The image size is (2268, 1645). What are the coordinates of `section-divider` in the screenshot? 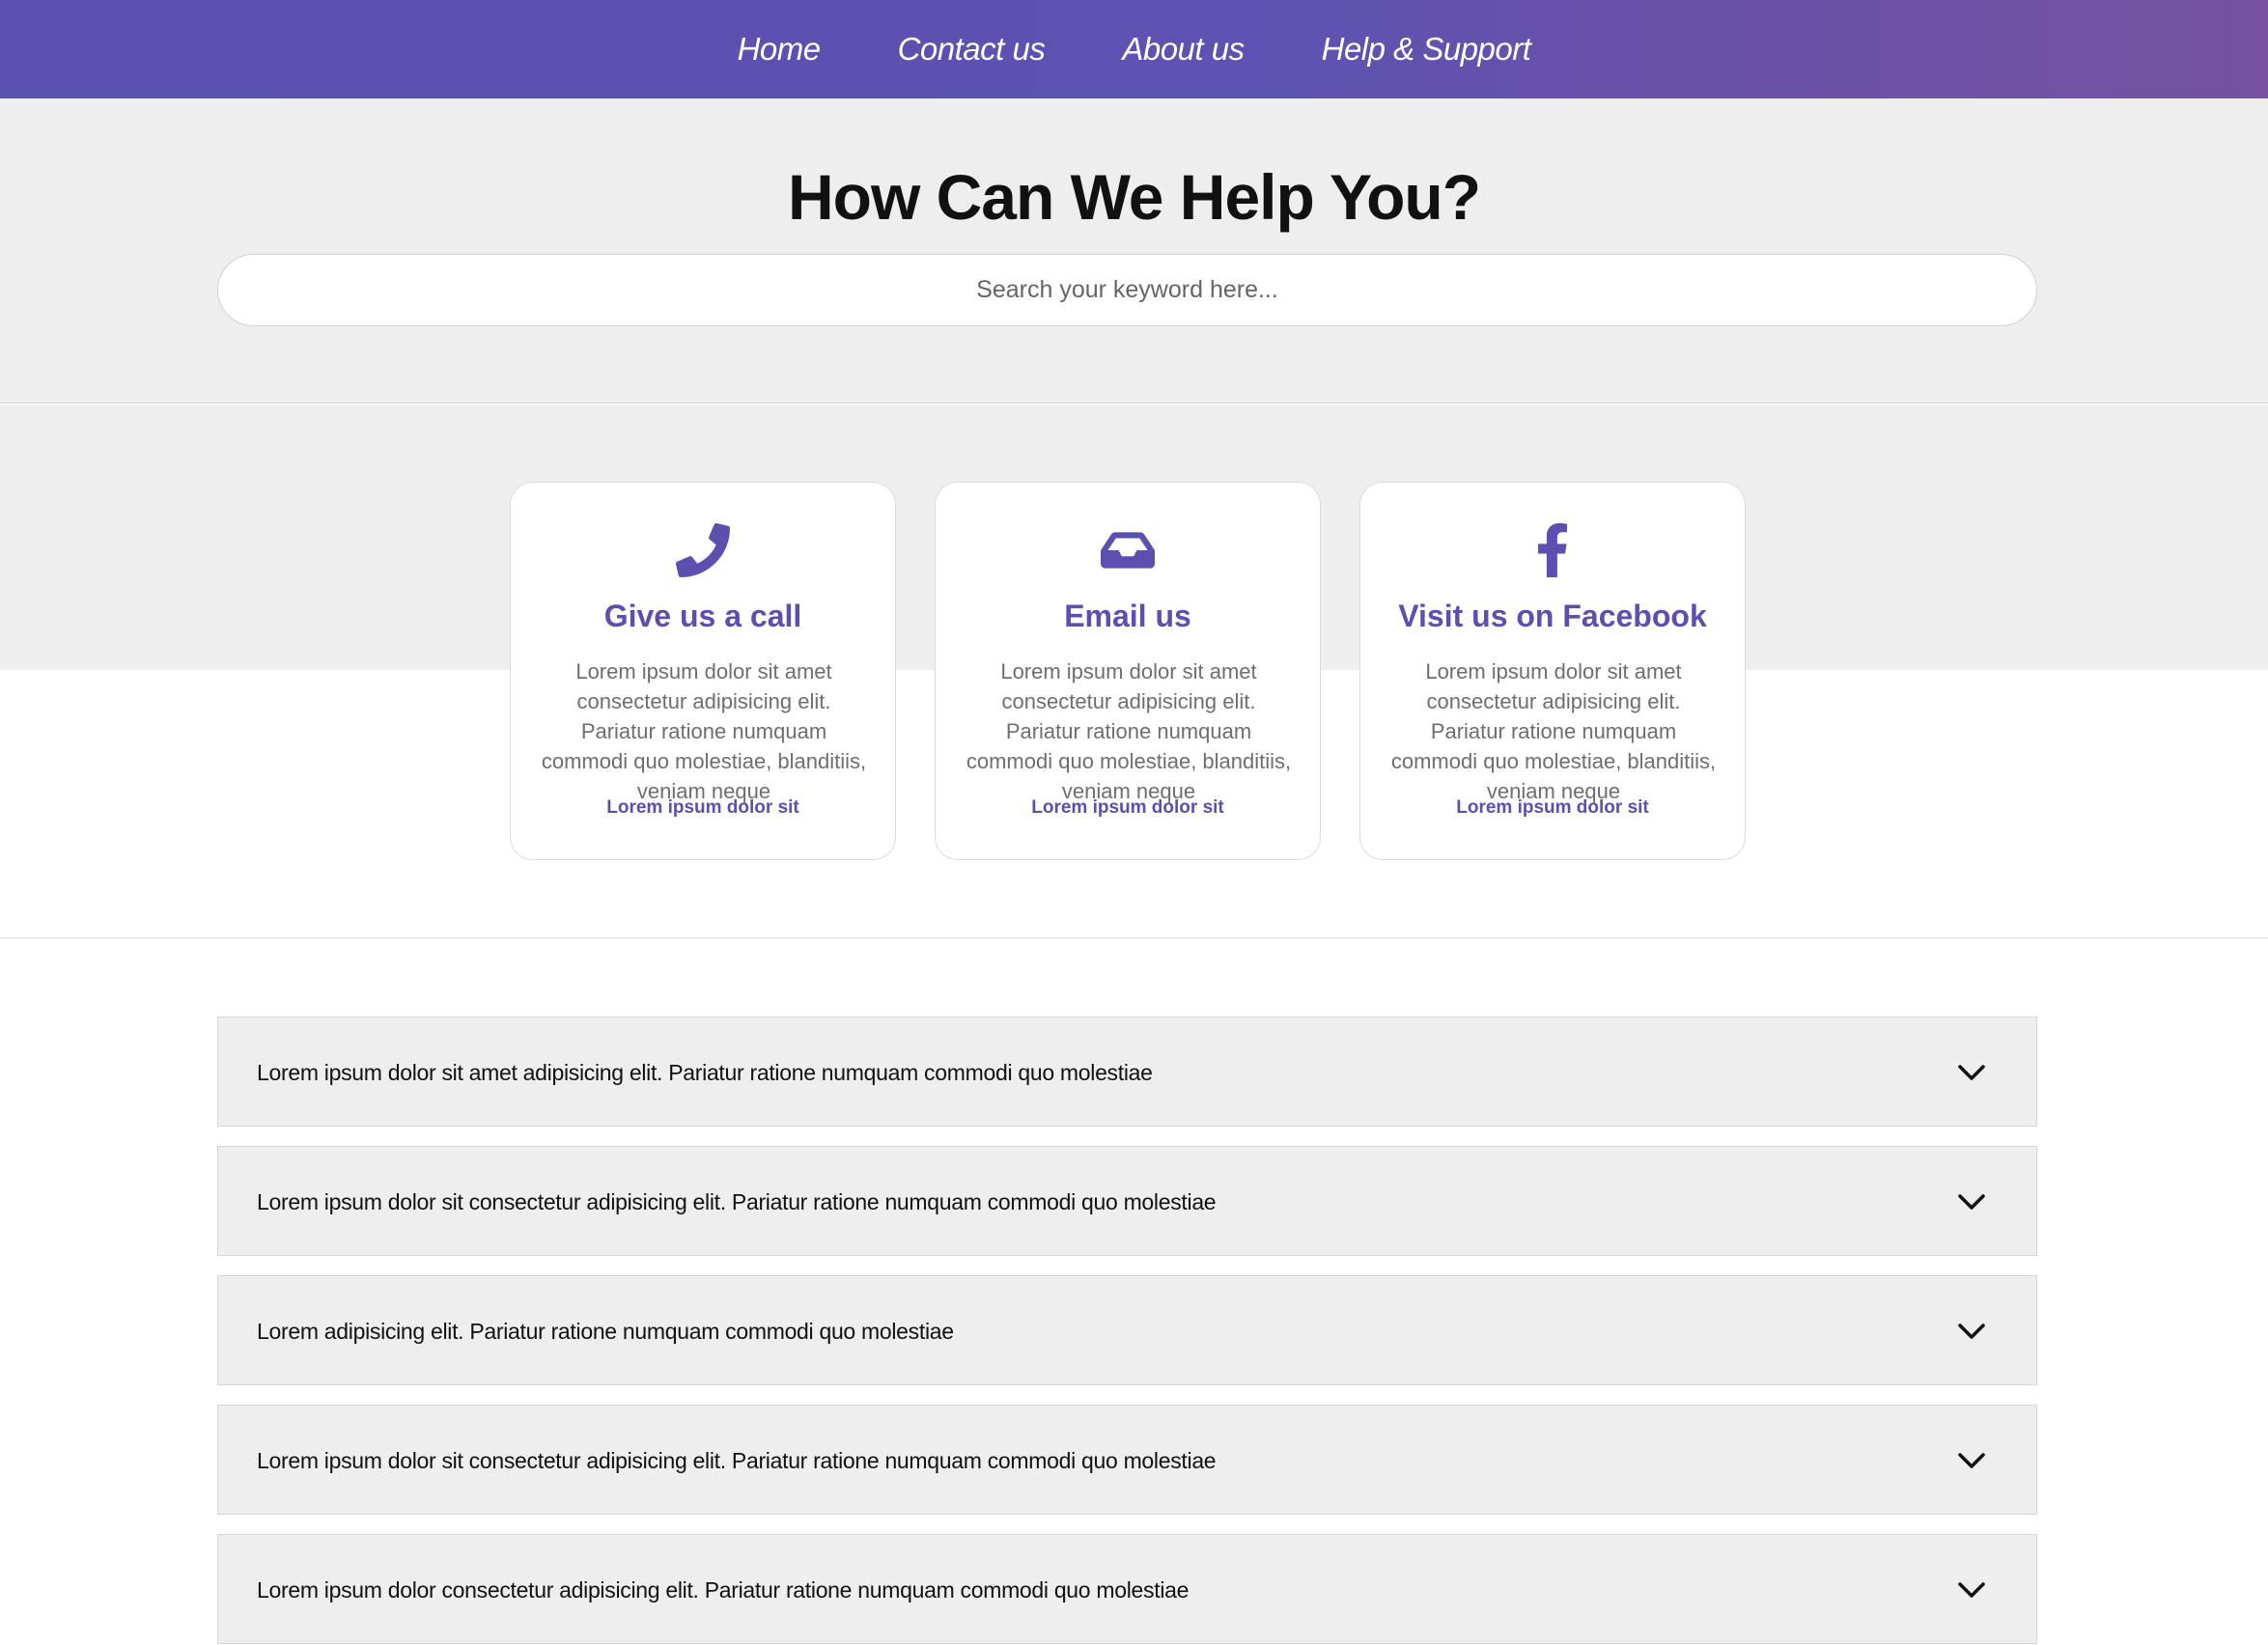 It's located at (1134, 938).